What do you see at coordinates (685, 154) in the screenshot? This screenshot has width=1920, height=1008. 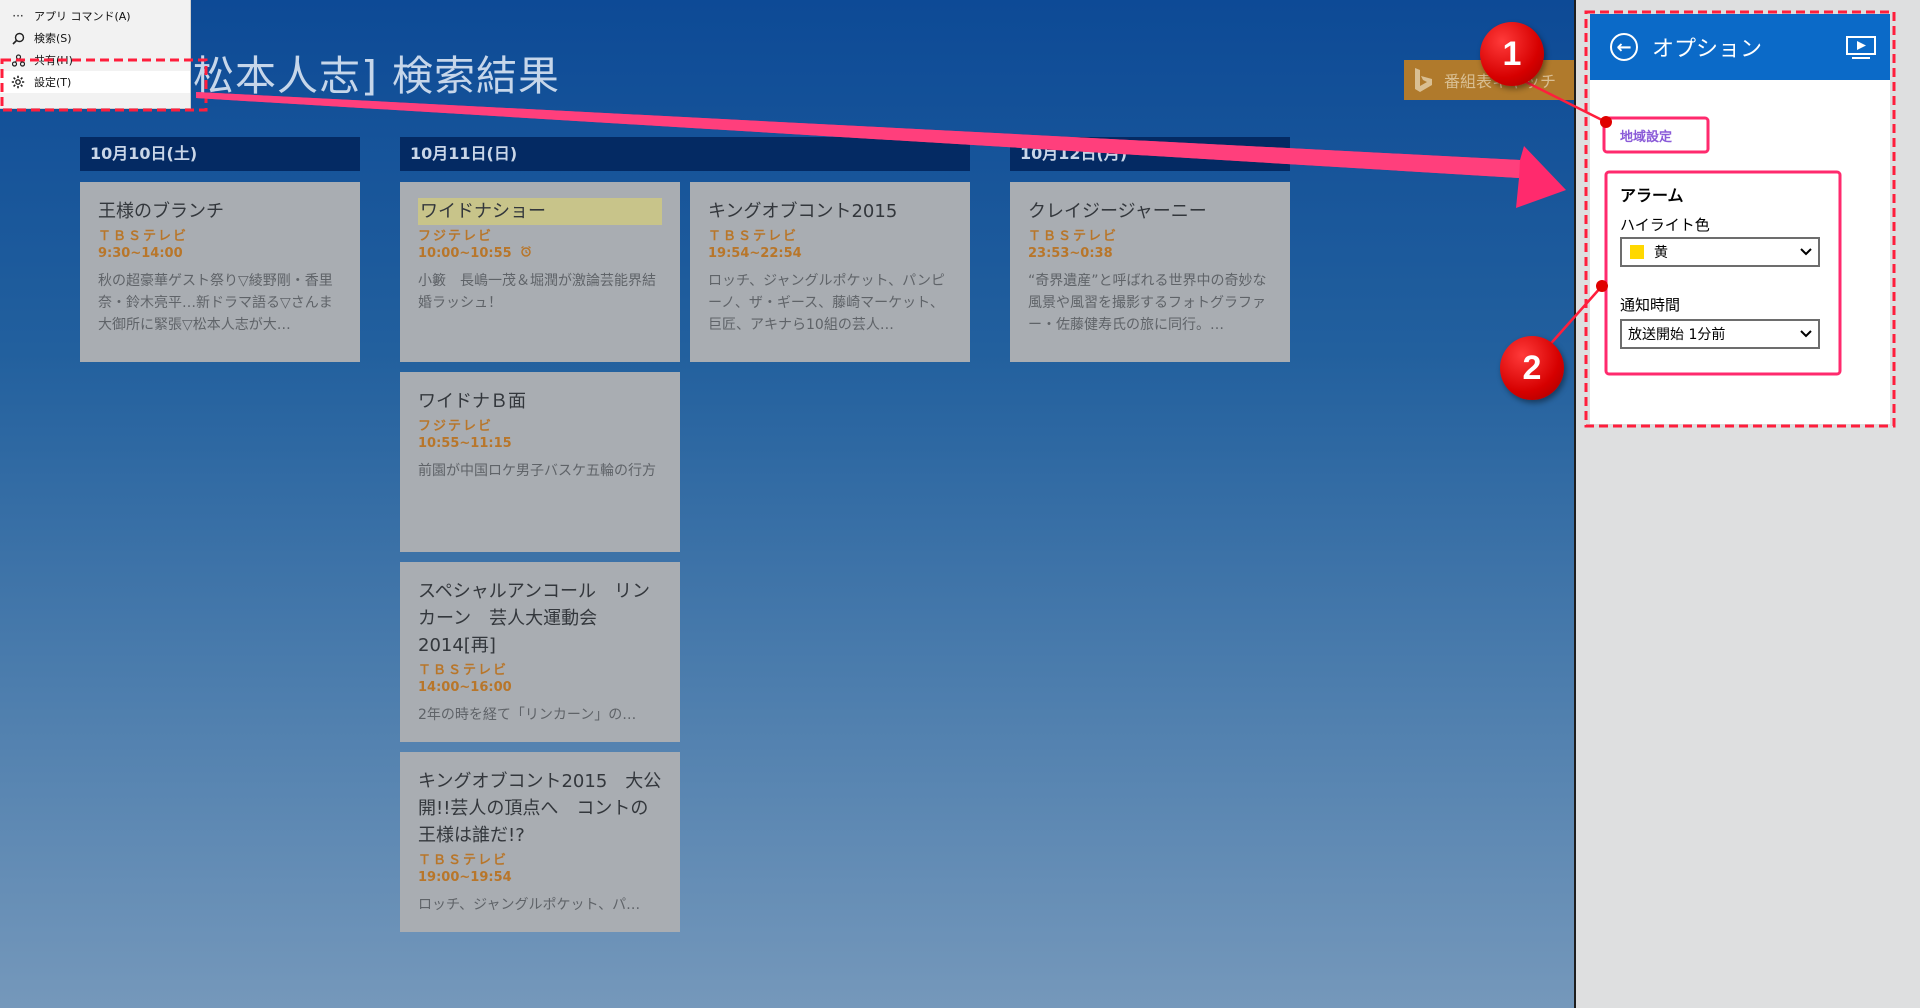 I see `date-header: 10月11日(日)` at bounding box center [685, 154].